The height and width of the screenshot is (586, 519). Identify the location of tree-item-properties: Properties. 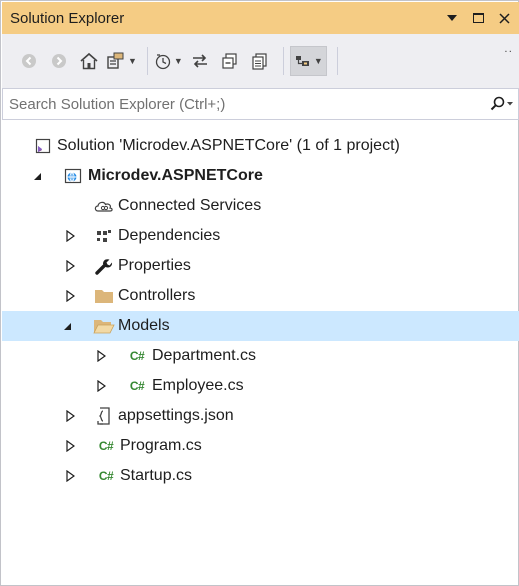
(260, 266).